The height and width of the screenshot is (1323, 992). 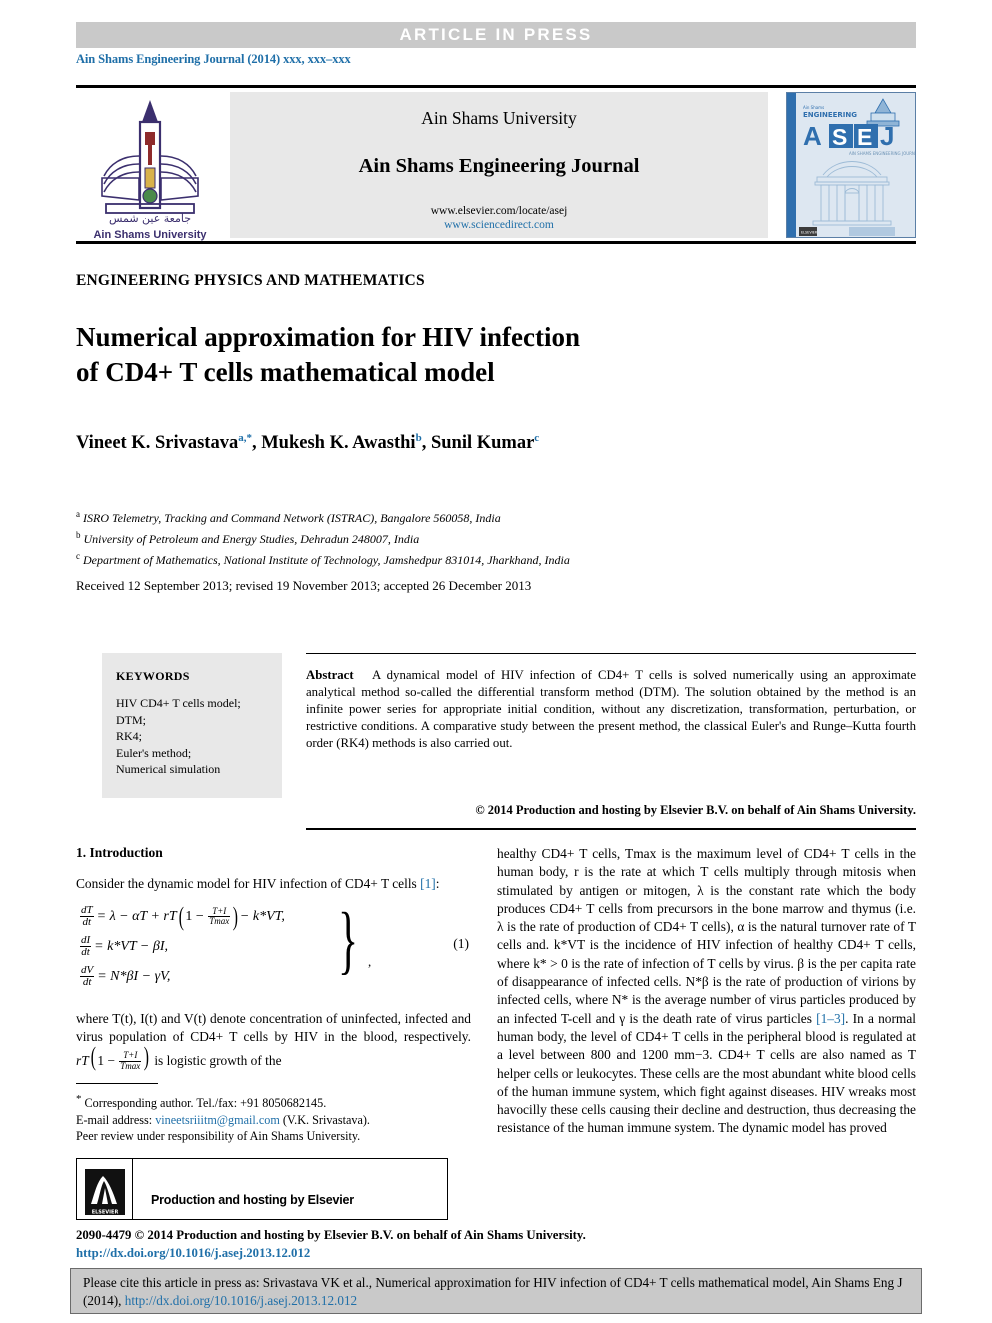 I want to click on equation-close-paren: ), so click(x=235, y=916).